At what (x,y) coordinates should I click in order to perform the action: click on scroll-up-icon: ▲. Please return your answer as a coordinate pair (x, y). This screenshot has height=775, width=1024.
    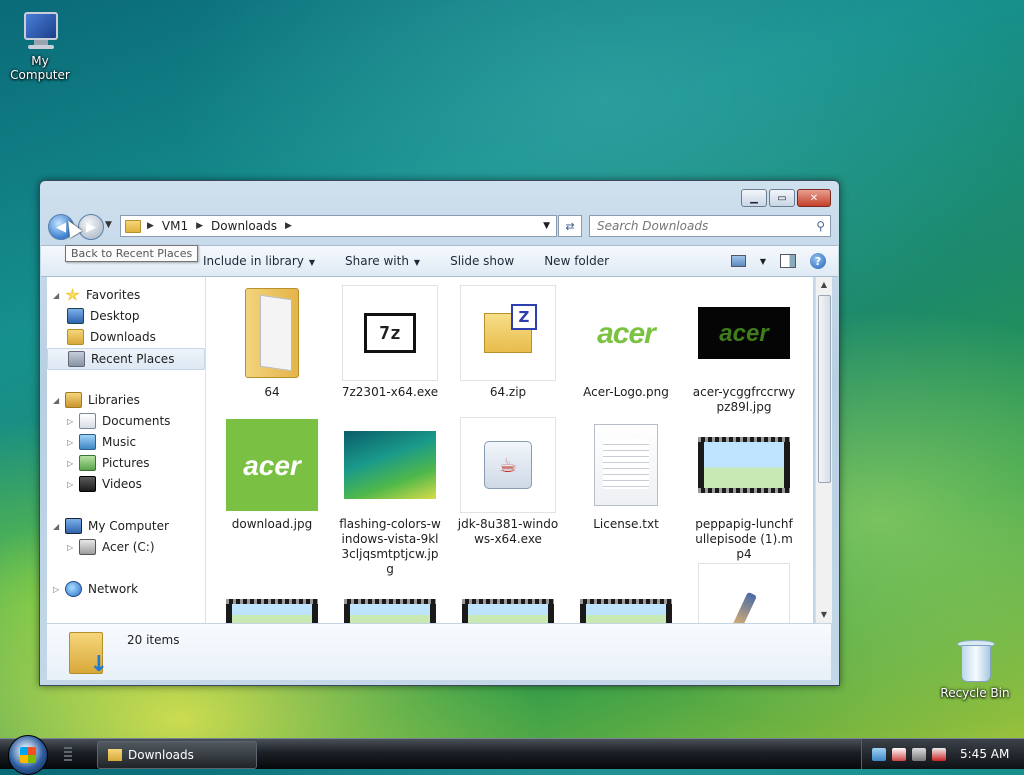
    Looking at the image, I should click on (824, 285).